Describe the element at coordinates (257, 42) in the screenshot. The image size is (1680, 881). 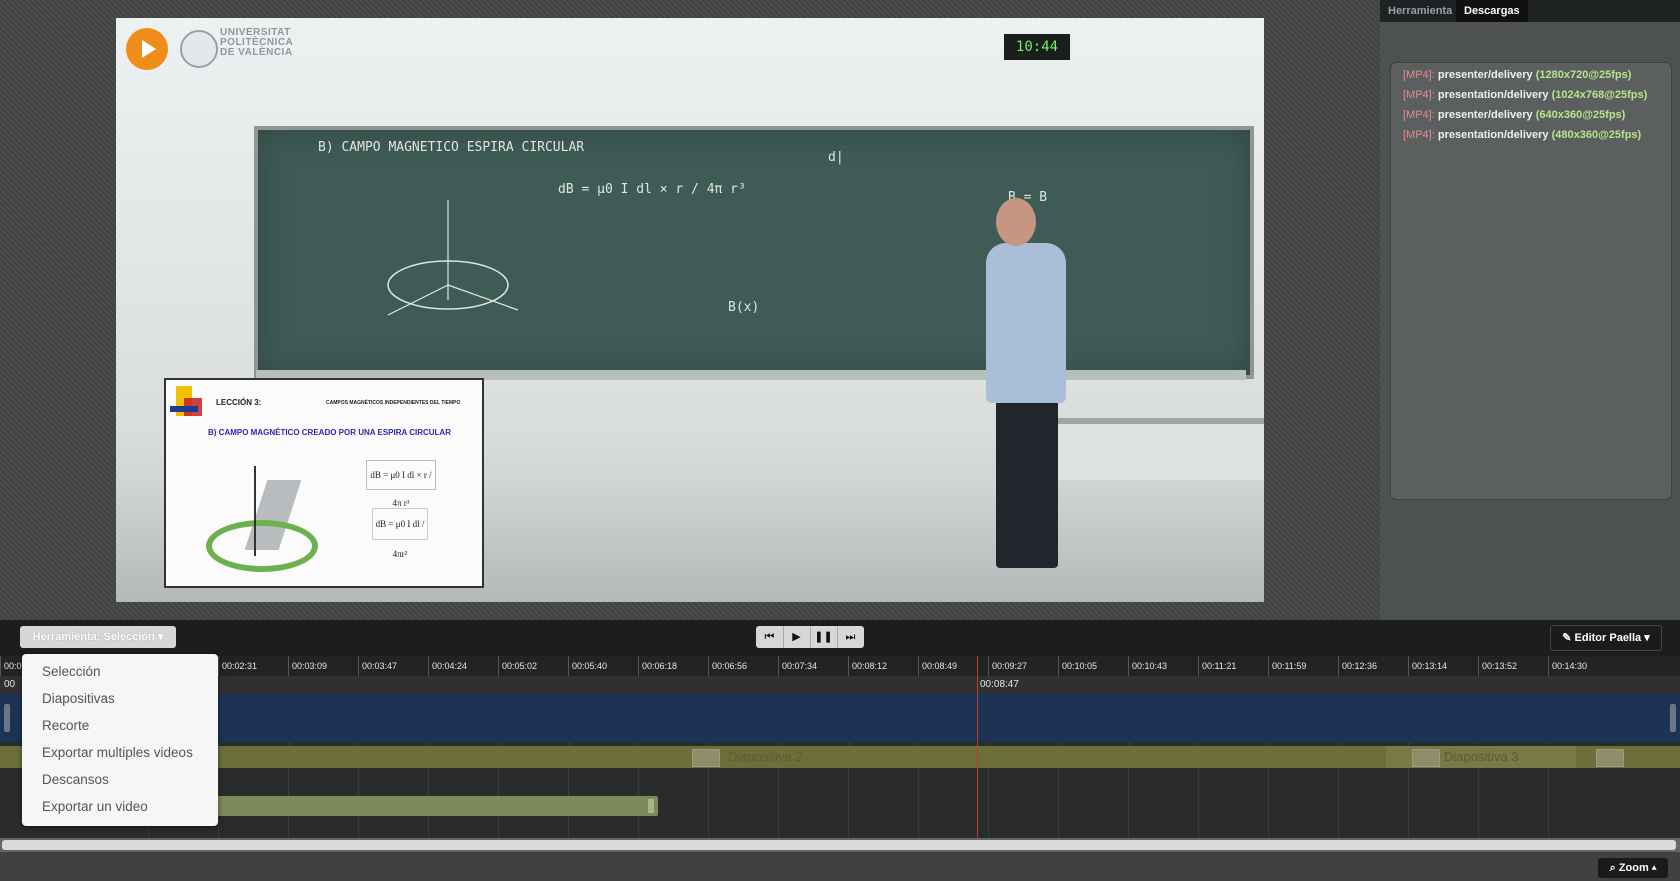
I see `university-name: UNIVERSITAT POLITÈCNICA DE VALÈNCIA` at that location.